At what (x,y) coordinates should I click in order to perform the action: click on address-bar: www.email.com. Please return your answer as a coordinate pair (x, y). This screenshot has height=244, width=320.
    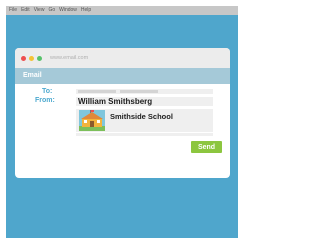
    Looking at the image, I should click on (69, 58).